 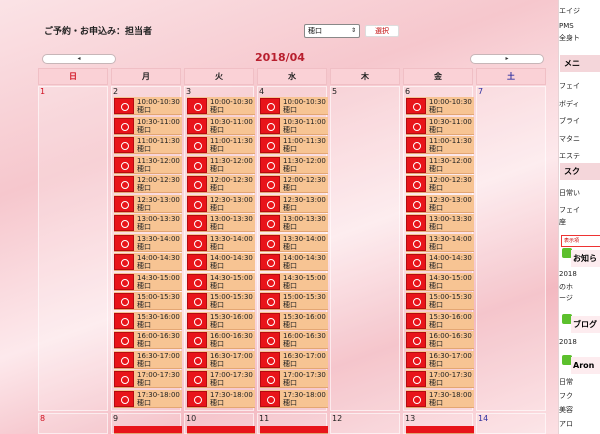 What do you see at coordinates (569, 193) in the screenshot?
I see `sidebar-school-item: 日常い` at bounding box center [569, 193].